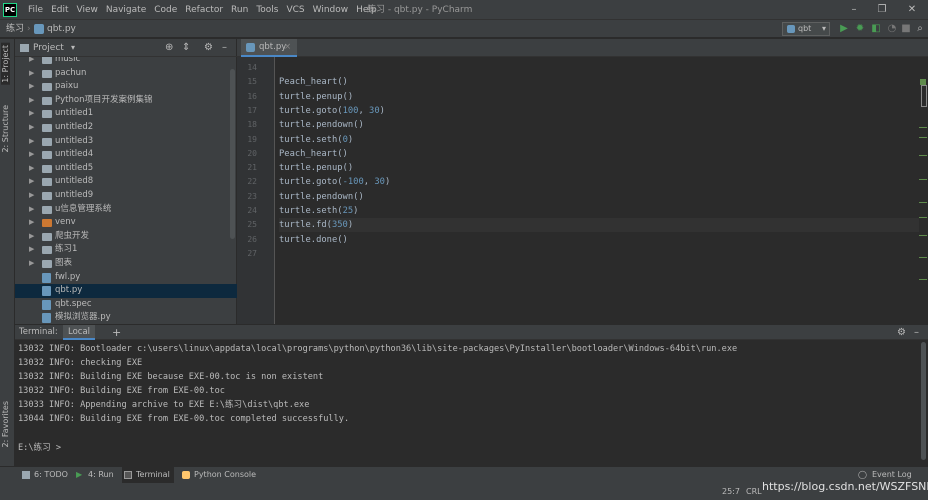 This screenshot has width=928, height=500. I want to click on project-tree-item: ▶ 爬虫开发, so click(126, 237).